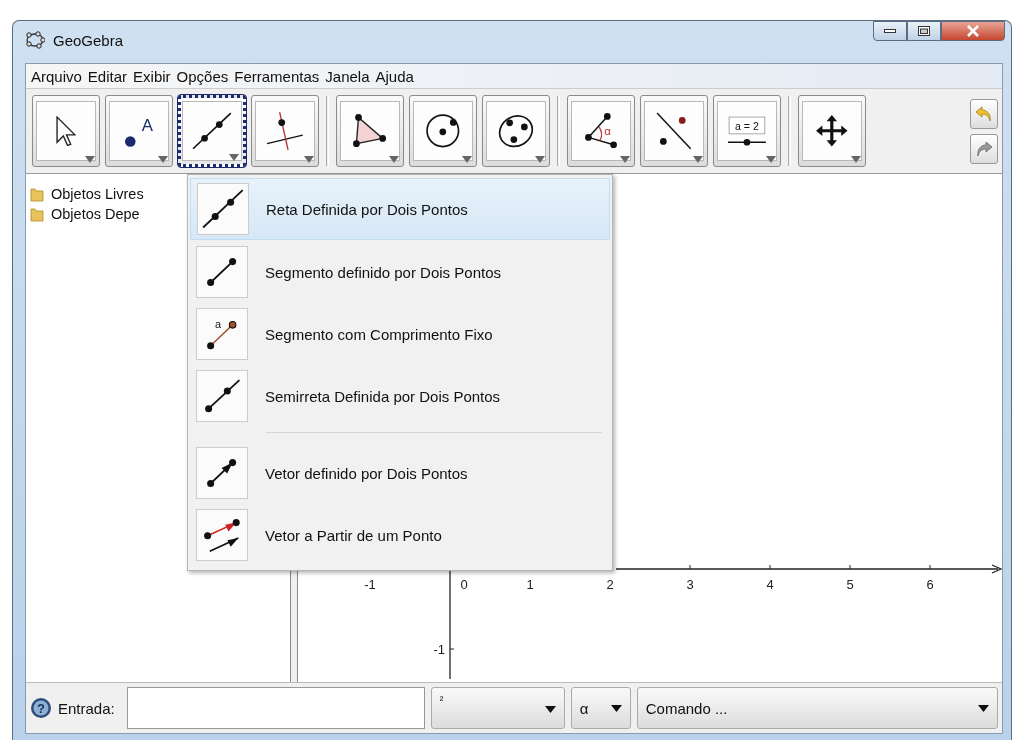  I want to click on undo-button, so click(984, 113).